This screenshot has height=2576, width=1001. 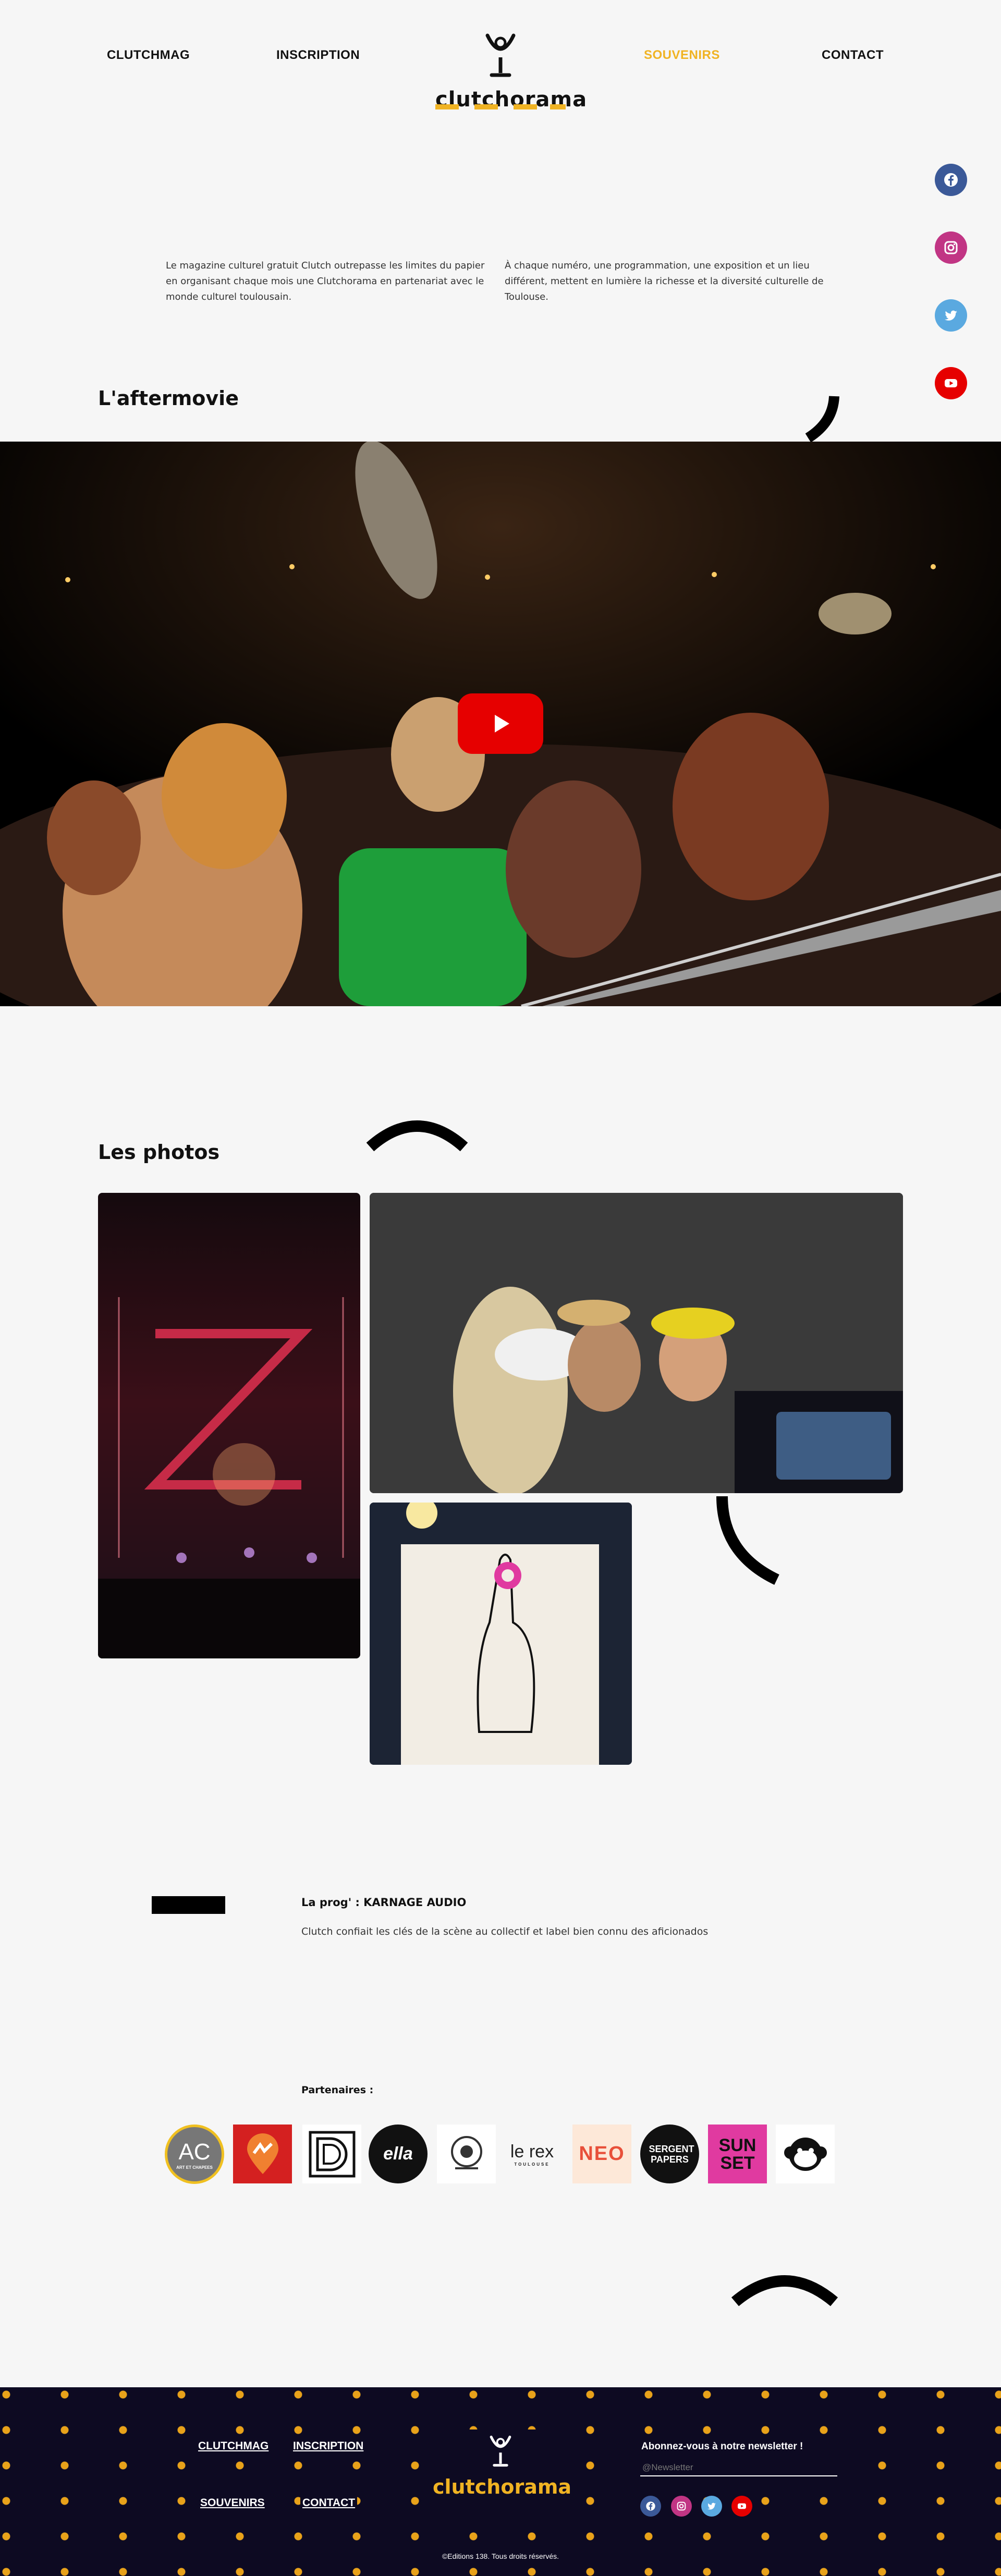 I want to click on footer-twitter-button, so click(x=711, y=2506).